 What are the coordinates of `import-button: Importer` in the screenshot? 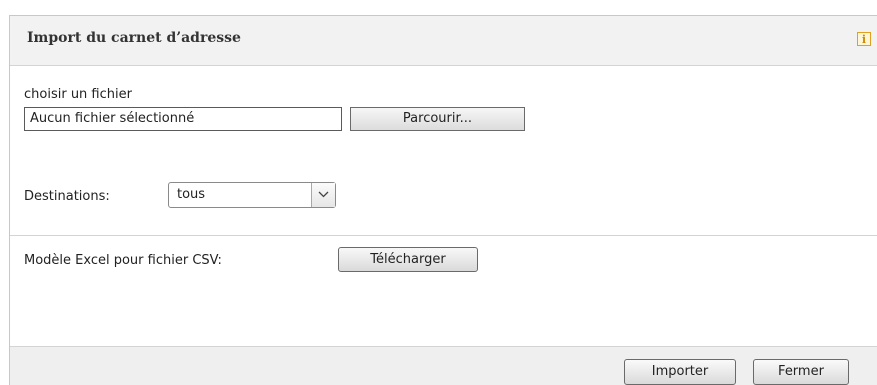 It's located at (680, 372).